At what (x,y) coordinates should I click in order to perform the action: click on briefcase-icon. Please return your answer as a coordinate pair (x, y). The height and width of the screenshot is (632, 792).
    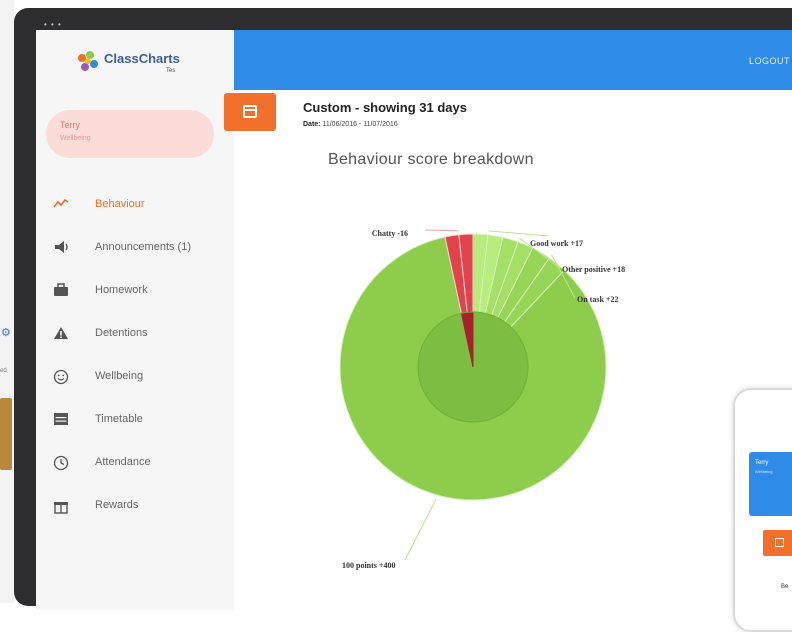
    Looking at the image, I should click on (61, 291).